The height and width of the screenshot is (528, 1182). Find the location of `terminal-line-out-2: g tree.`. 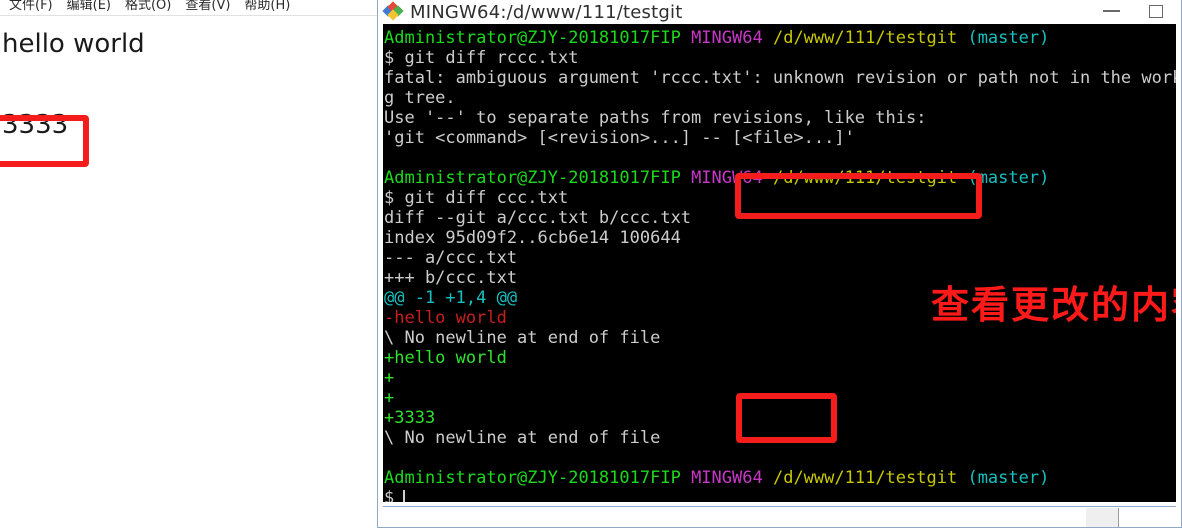

terminal-line-out-2: g tree. is located at coordinates (780, 98).